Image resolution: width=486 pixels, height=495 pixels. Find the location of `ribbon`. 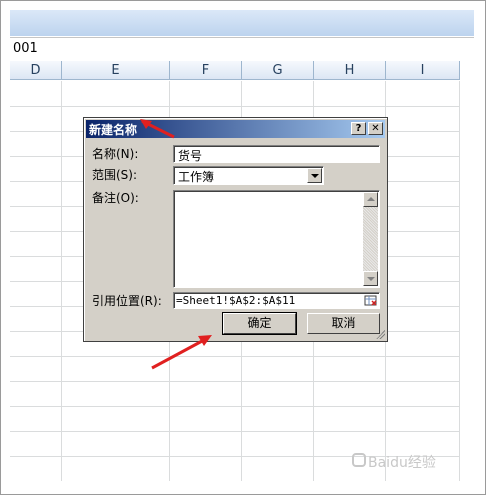

ribbon is located at coordinates (242, 23).